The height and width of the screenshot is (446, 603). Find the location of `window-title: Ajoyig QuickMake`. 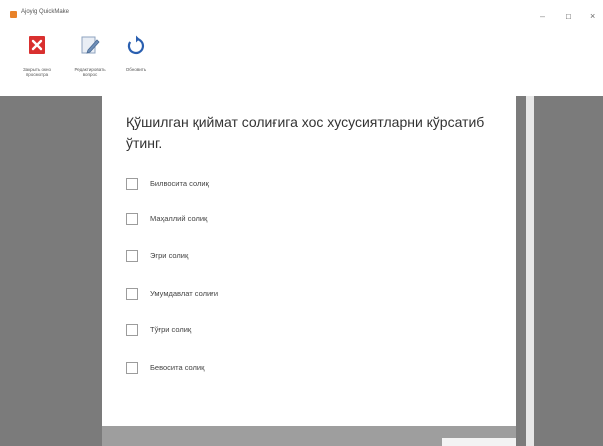

window-title: Ajoyig QuickMake is located at coordinates (45, 12).